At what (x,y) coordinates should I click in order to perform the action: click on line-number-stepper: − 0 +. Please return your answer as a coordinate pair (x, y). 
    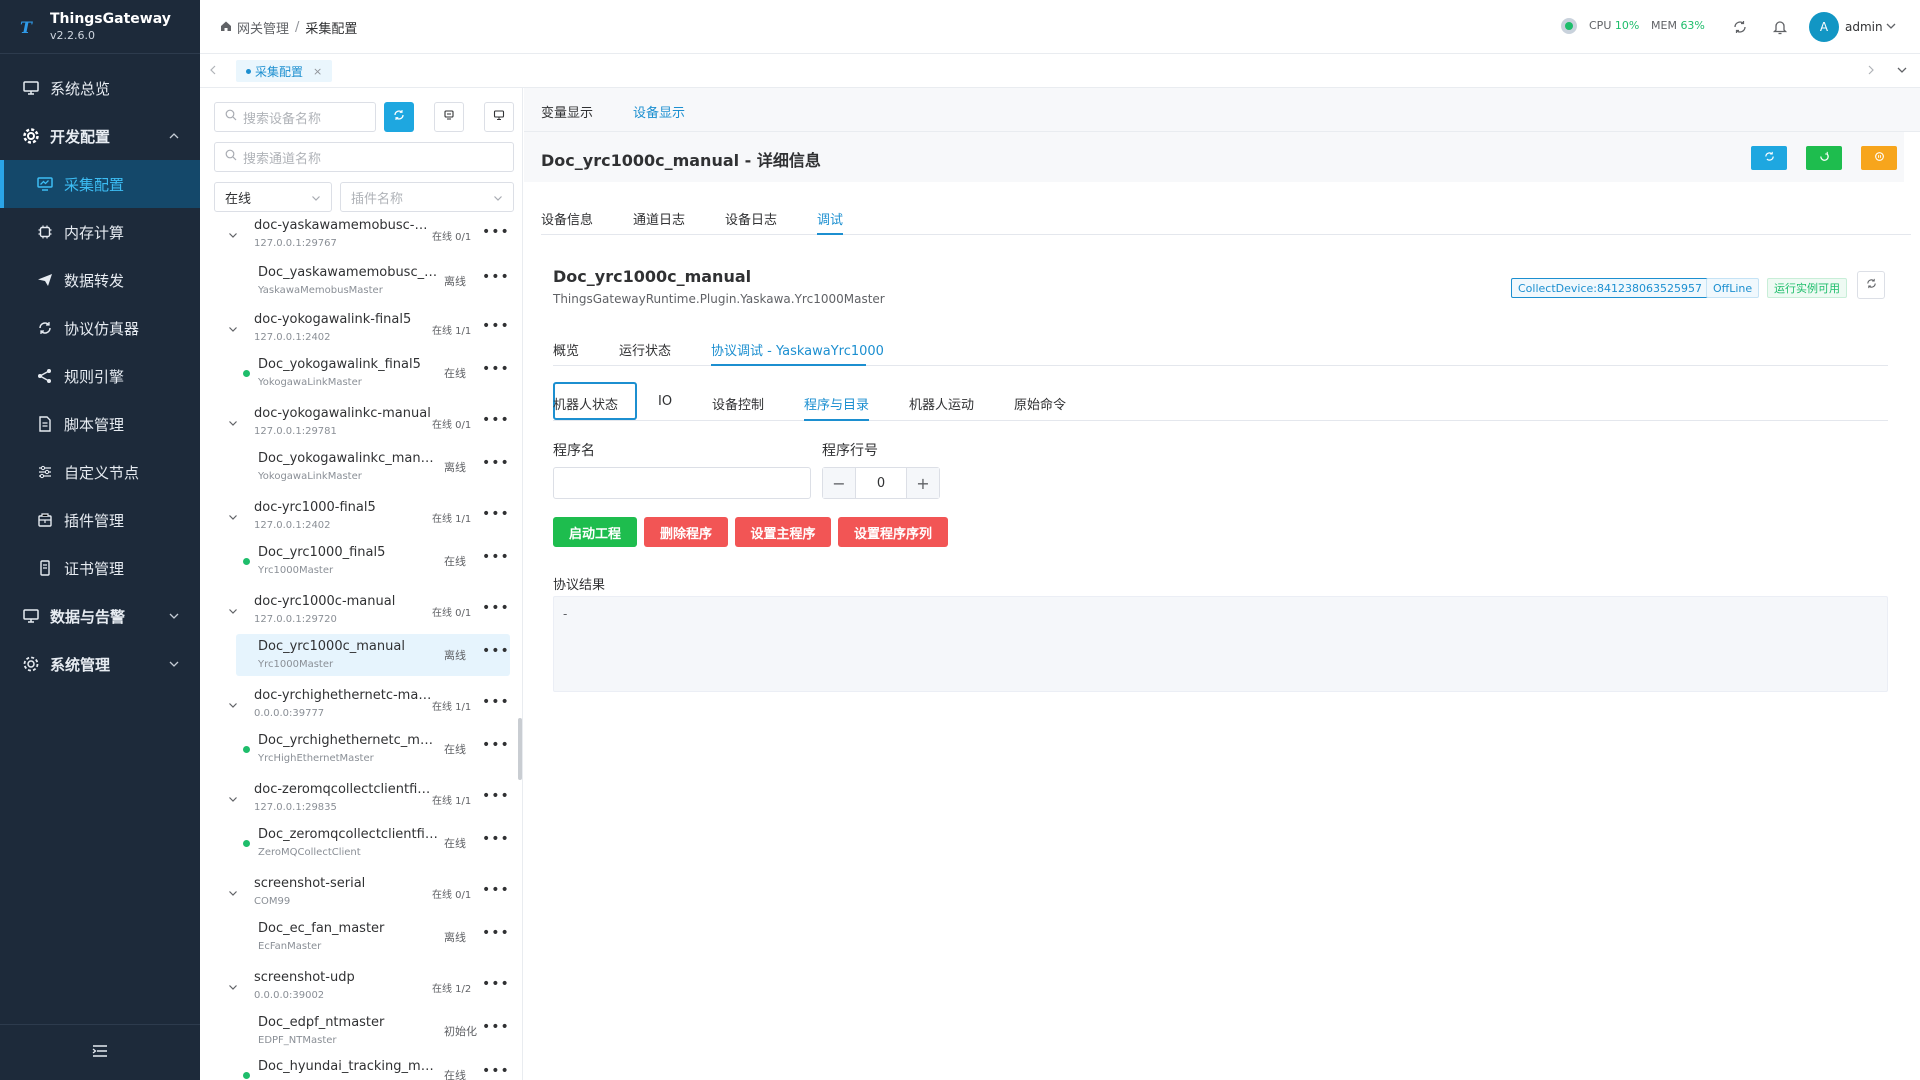
    Looking at the image, I should click on (881, 483).